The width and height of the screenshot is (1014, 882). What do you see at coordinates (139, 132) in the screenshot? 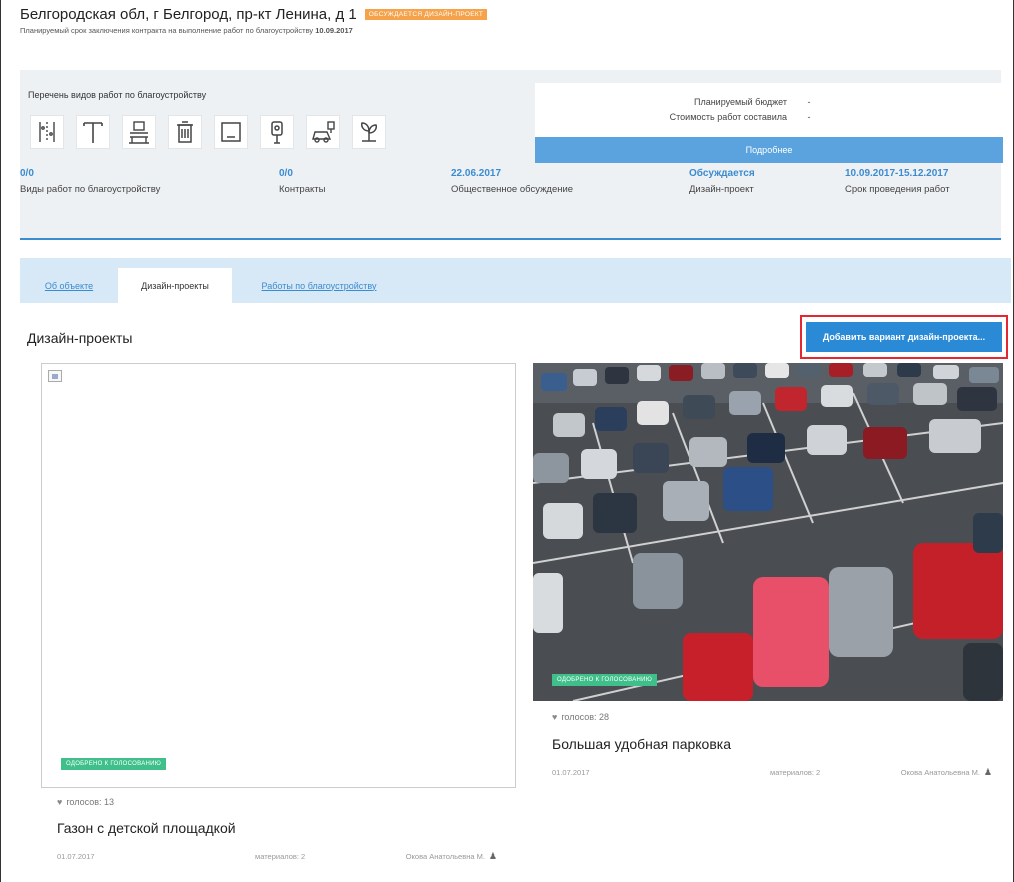
I see `bench-icon` at bounding box center [139, 132].